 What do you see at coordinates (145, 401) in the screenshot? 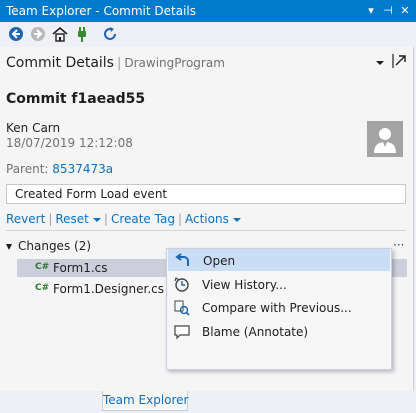
I see `tab-team-explorer: Team Explorer` at bounding box center [145, 401].